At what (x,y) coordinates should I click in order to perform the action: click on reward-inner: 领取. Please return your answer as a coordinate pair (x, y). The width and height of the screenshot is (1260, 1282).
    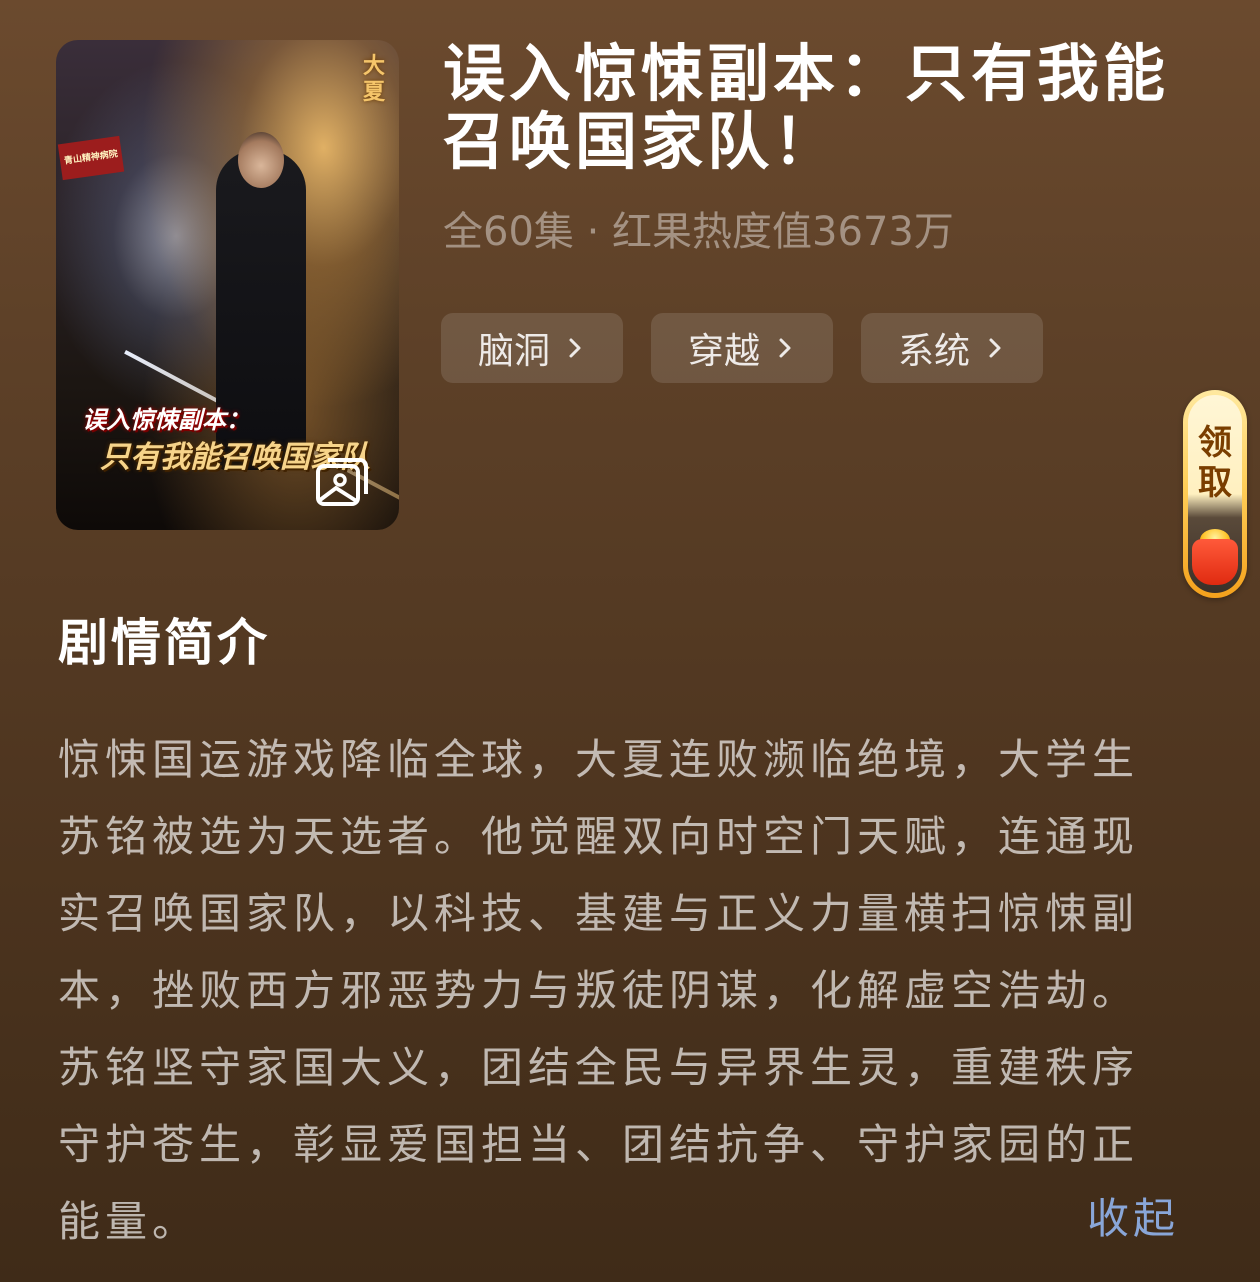
    Looking at the image, I should click on (1215, 494).